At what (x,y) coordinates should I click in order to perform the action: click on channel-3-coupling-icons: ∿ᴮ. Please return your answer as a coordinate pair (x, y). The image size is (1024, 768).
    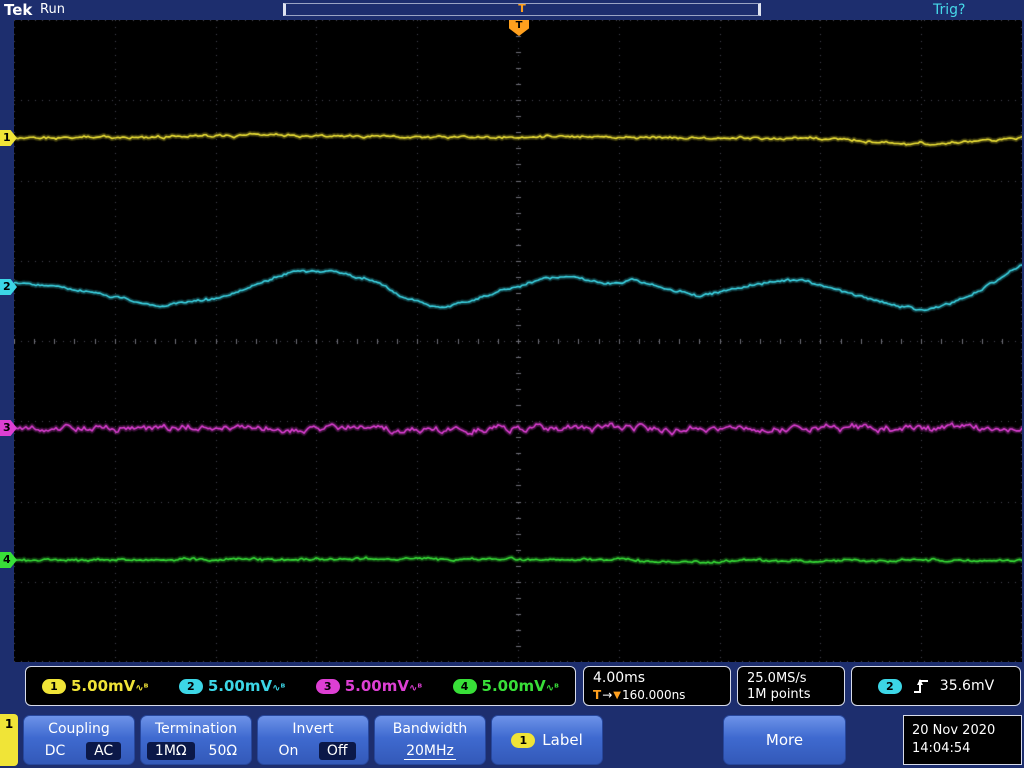
    Looking at the image, I should click on (415, 688).